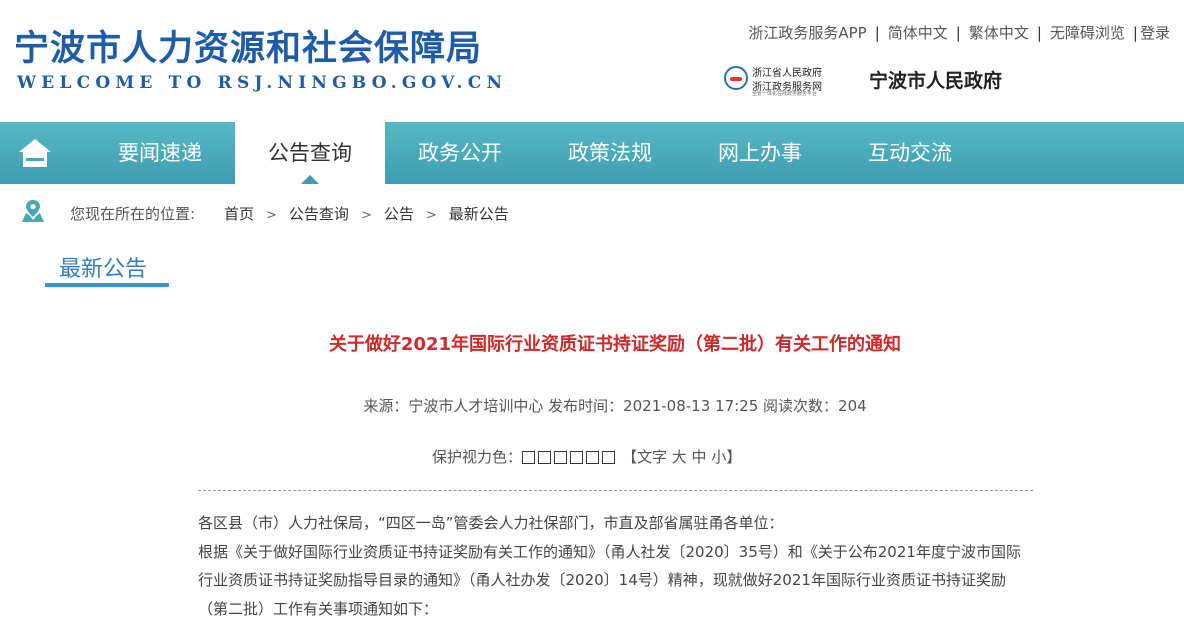  I want to click on article-title: 关于做好2021年国际行业资质证书持证奖励（第二批）有关工作的通知, so click(615, 344).